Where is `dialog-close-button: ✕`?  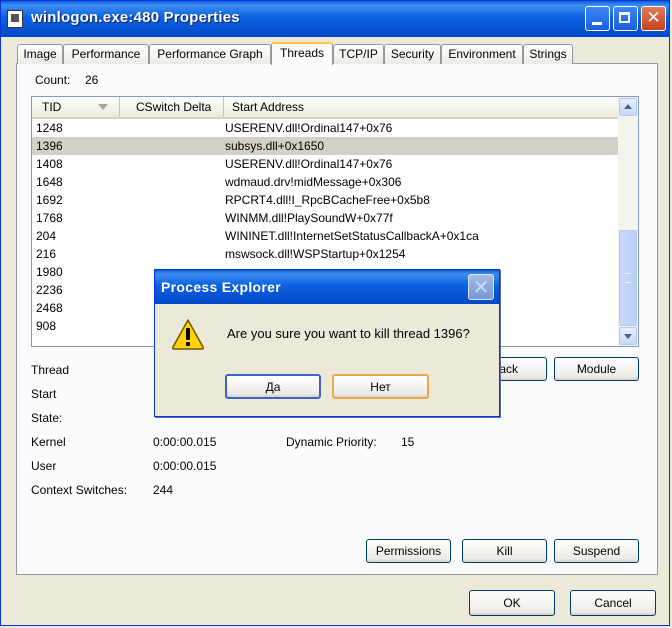
dialog-close-button: ✕ is located at coordinates (481, 287).